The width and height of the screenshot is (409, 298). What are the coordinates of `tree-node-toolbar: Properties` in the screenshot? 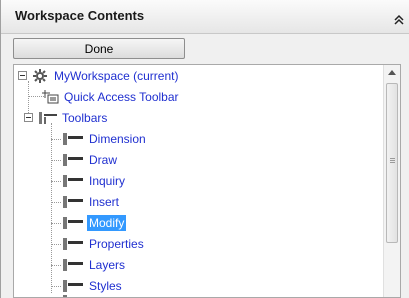 It's located at (104, 244).